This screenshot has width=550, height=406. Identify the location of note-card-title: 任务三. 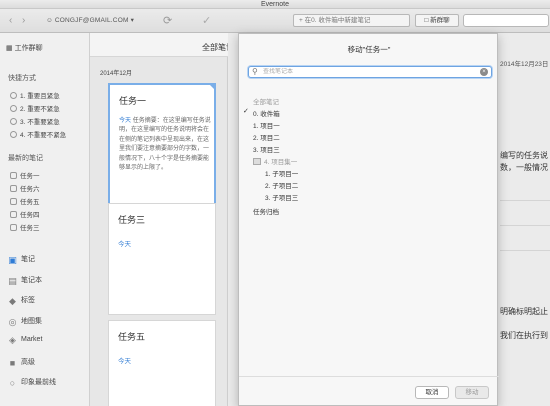
(132, 220).